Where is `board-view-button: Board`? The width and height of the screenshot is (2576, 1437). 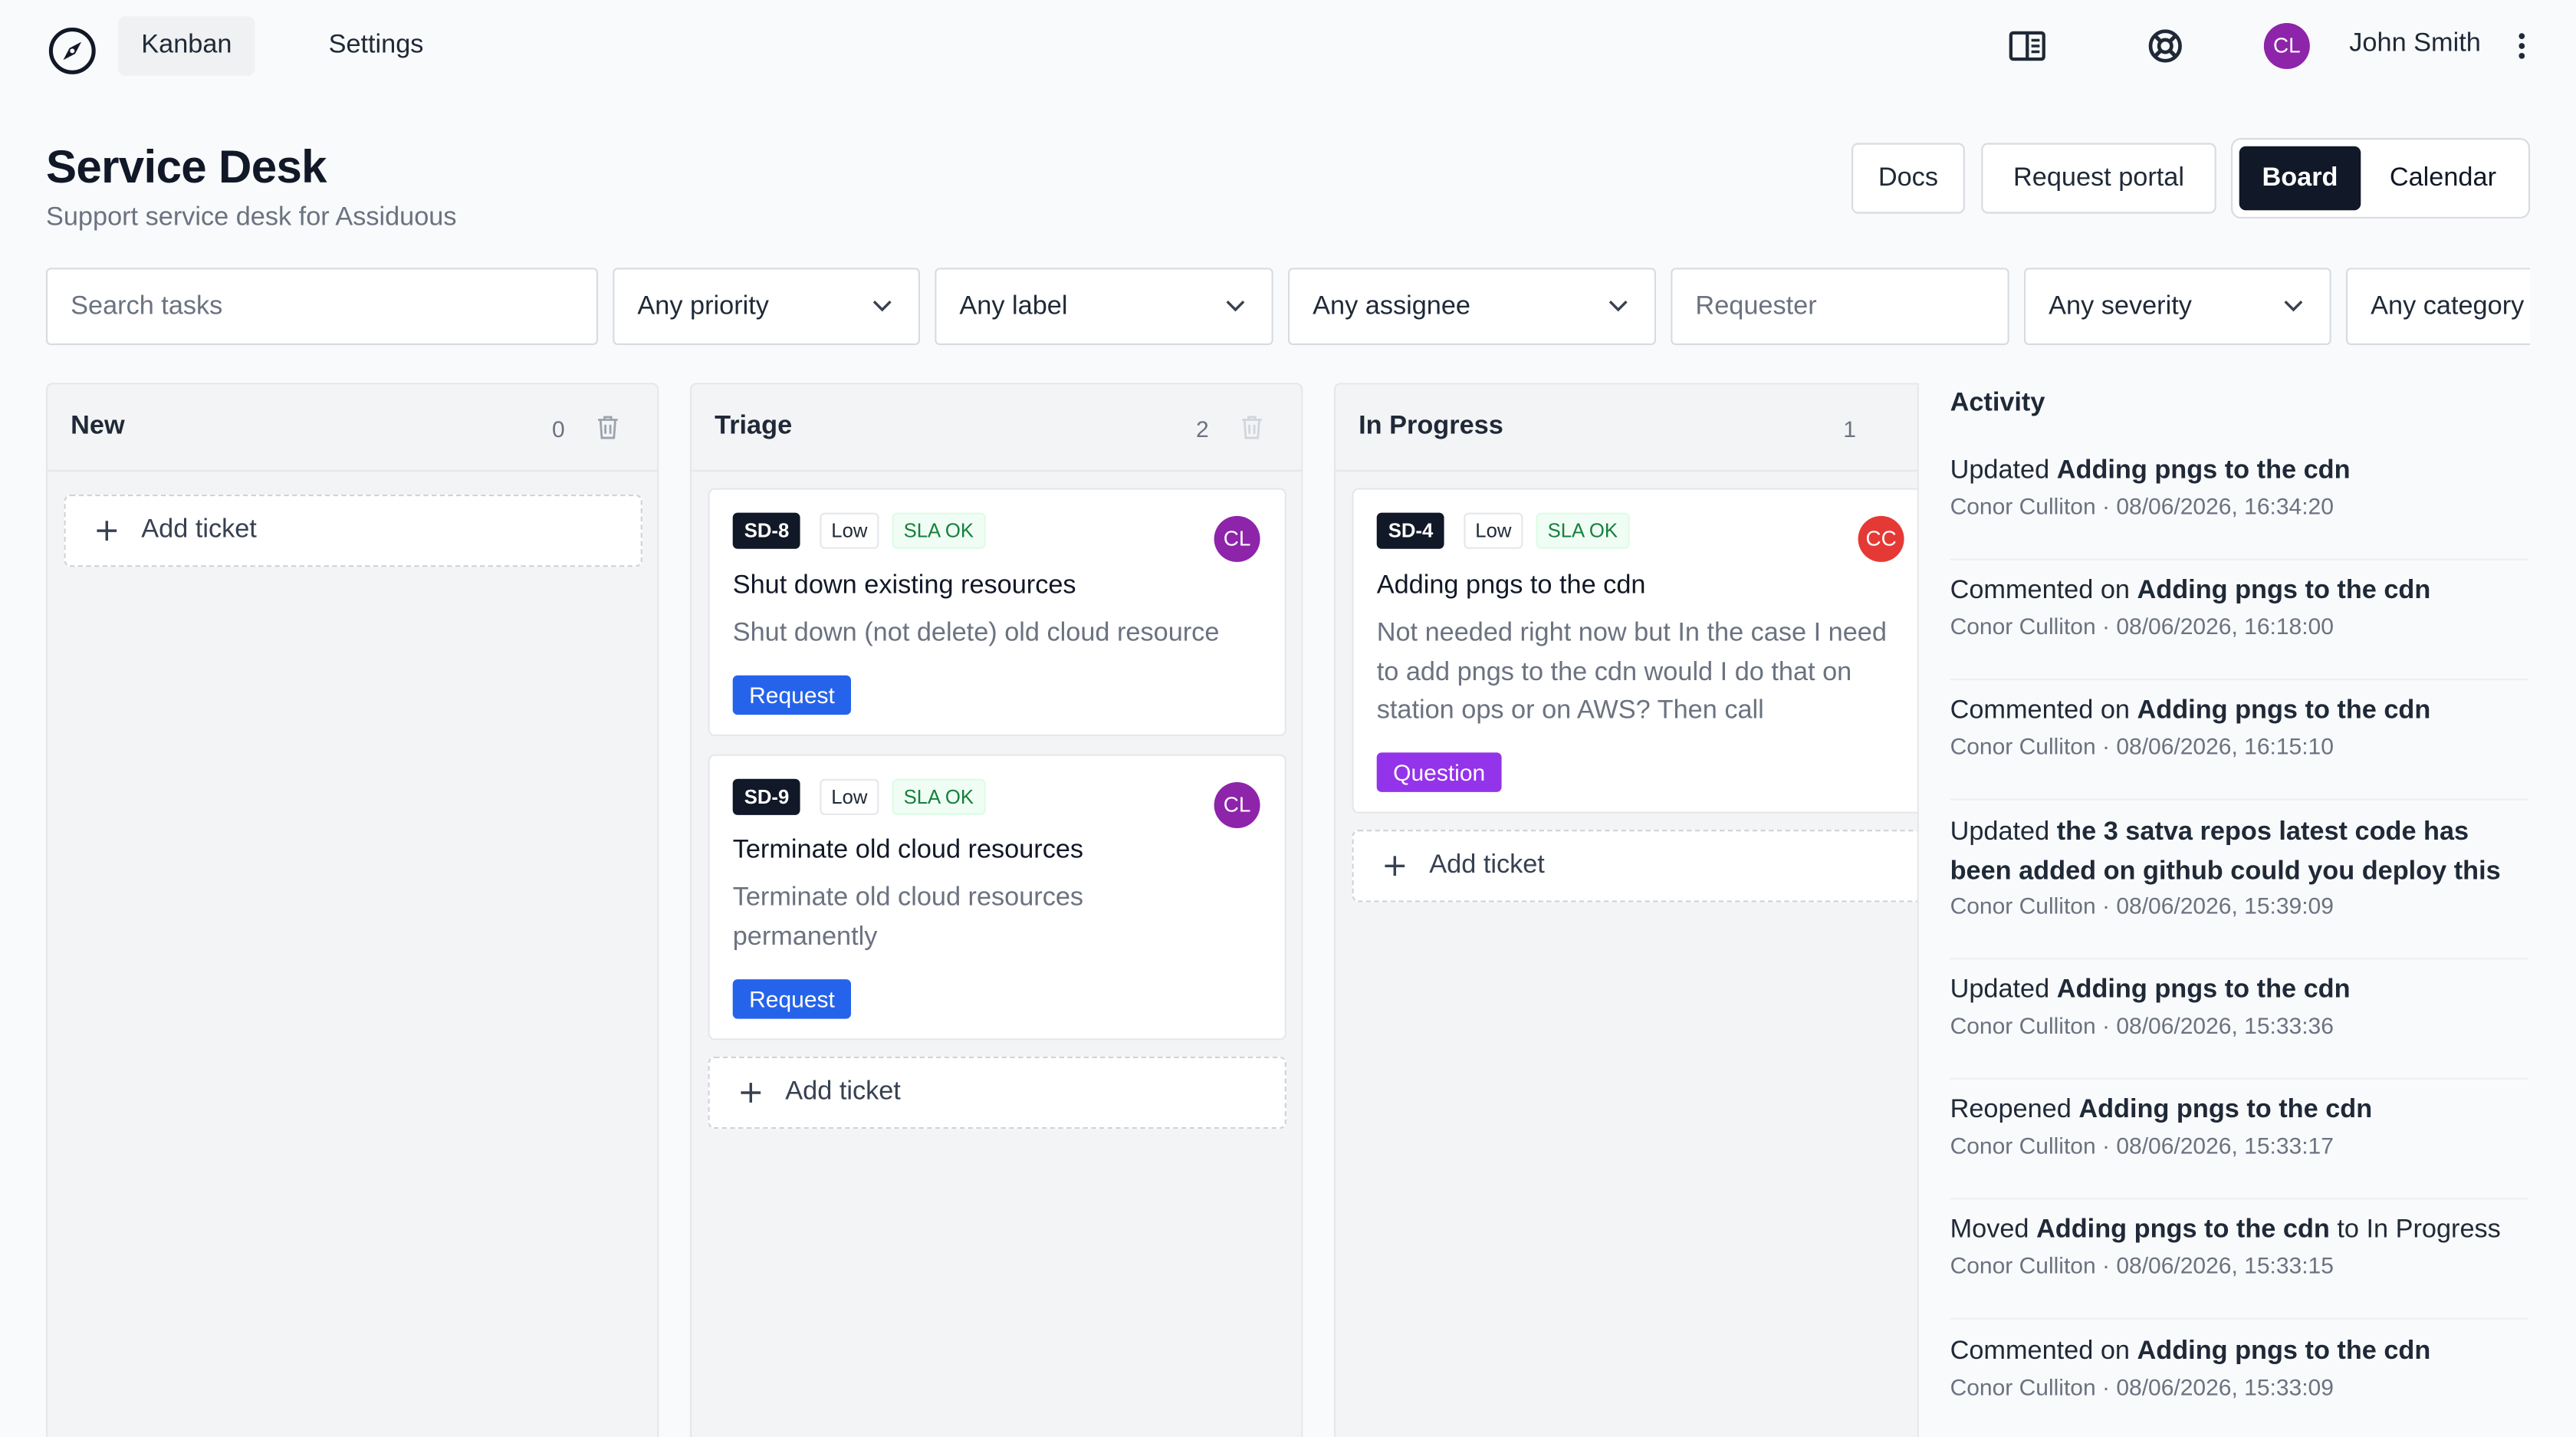
board-view-button: Board is located at coordinates (2300, 178).